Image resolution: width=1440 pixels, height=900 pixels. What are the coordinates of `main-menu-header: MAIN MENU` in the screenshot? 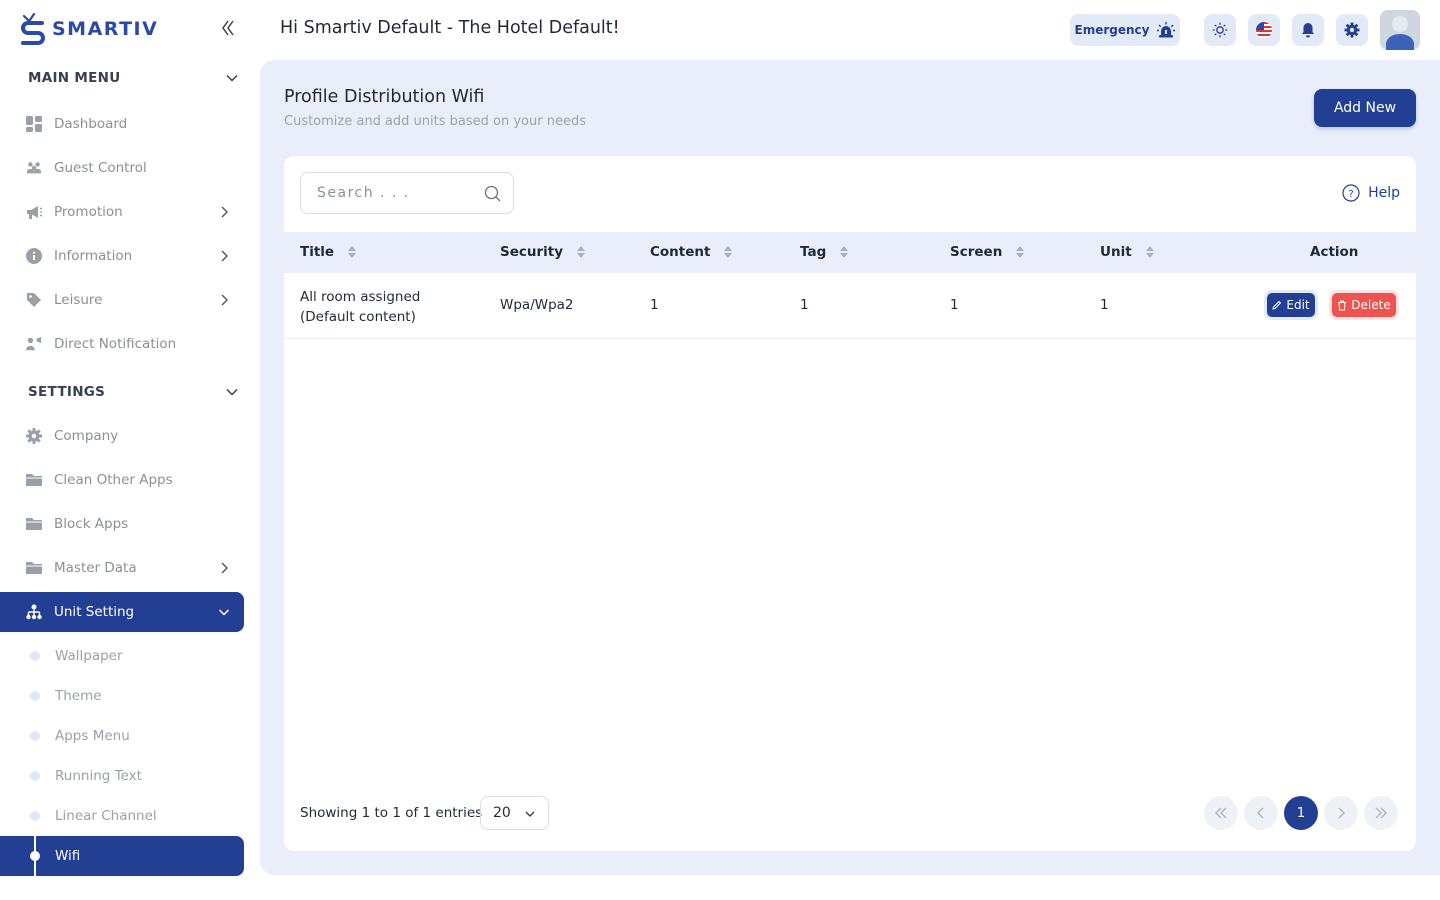 It's located at (133, 78).